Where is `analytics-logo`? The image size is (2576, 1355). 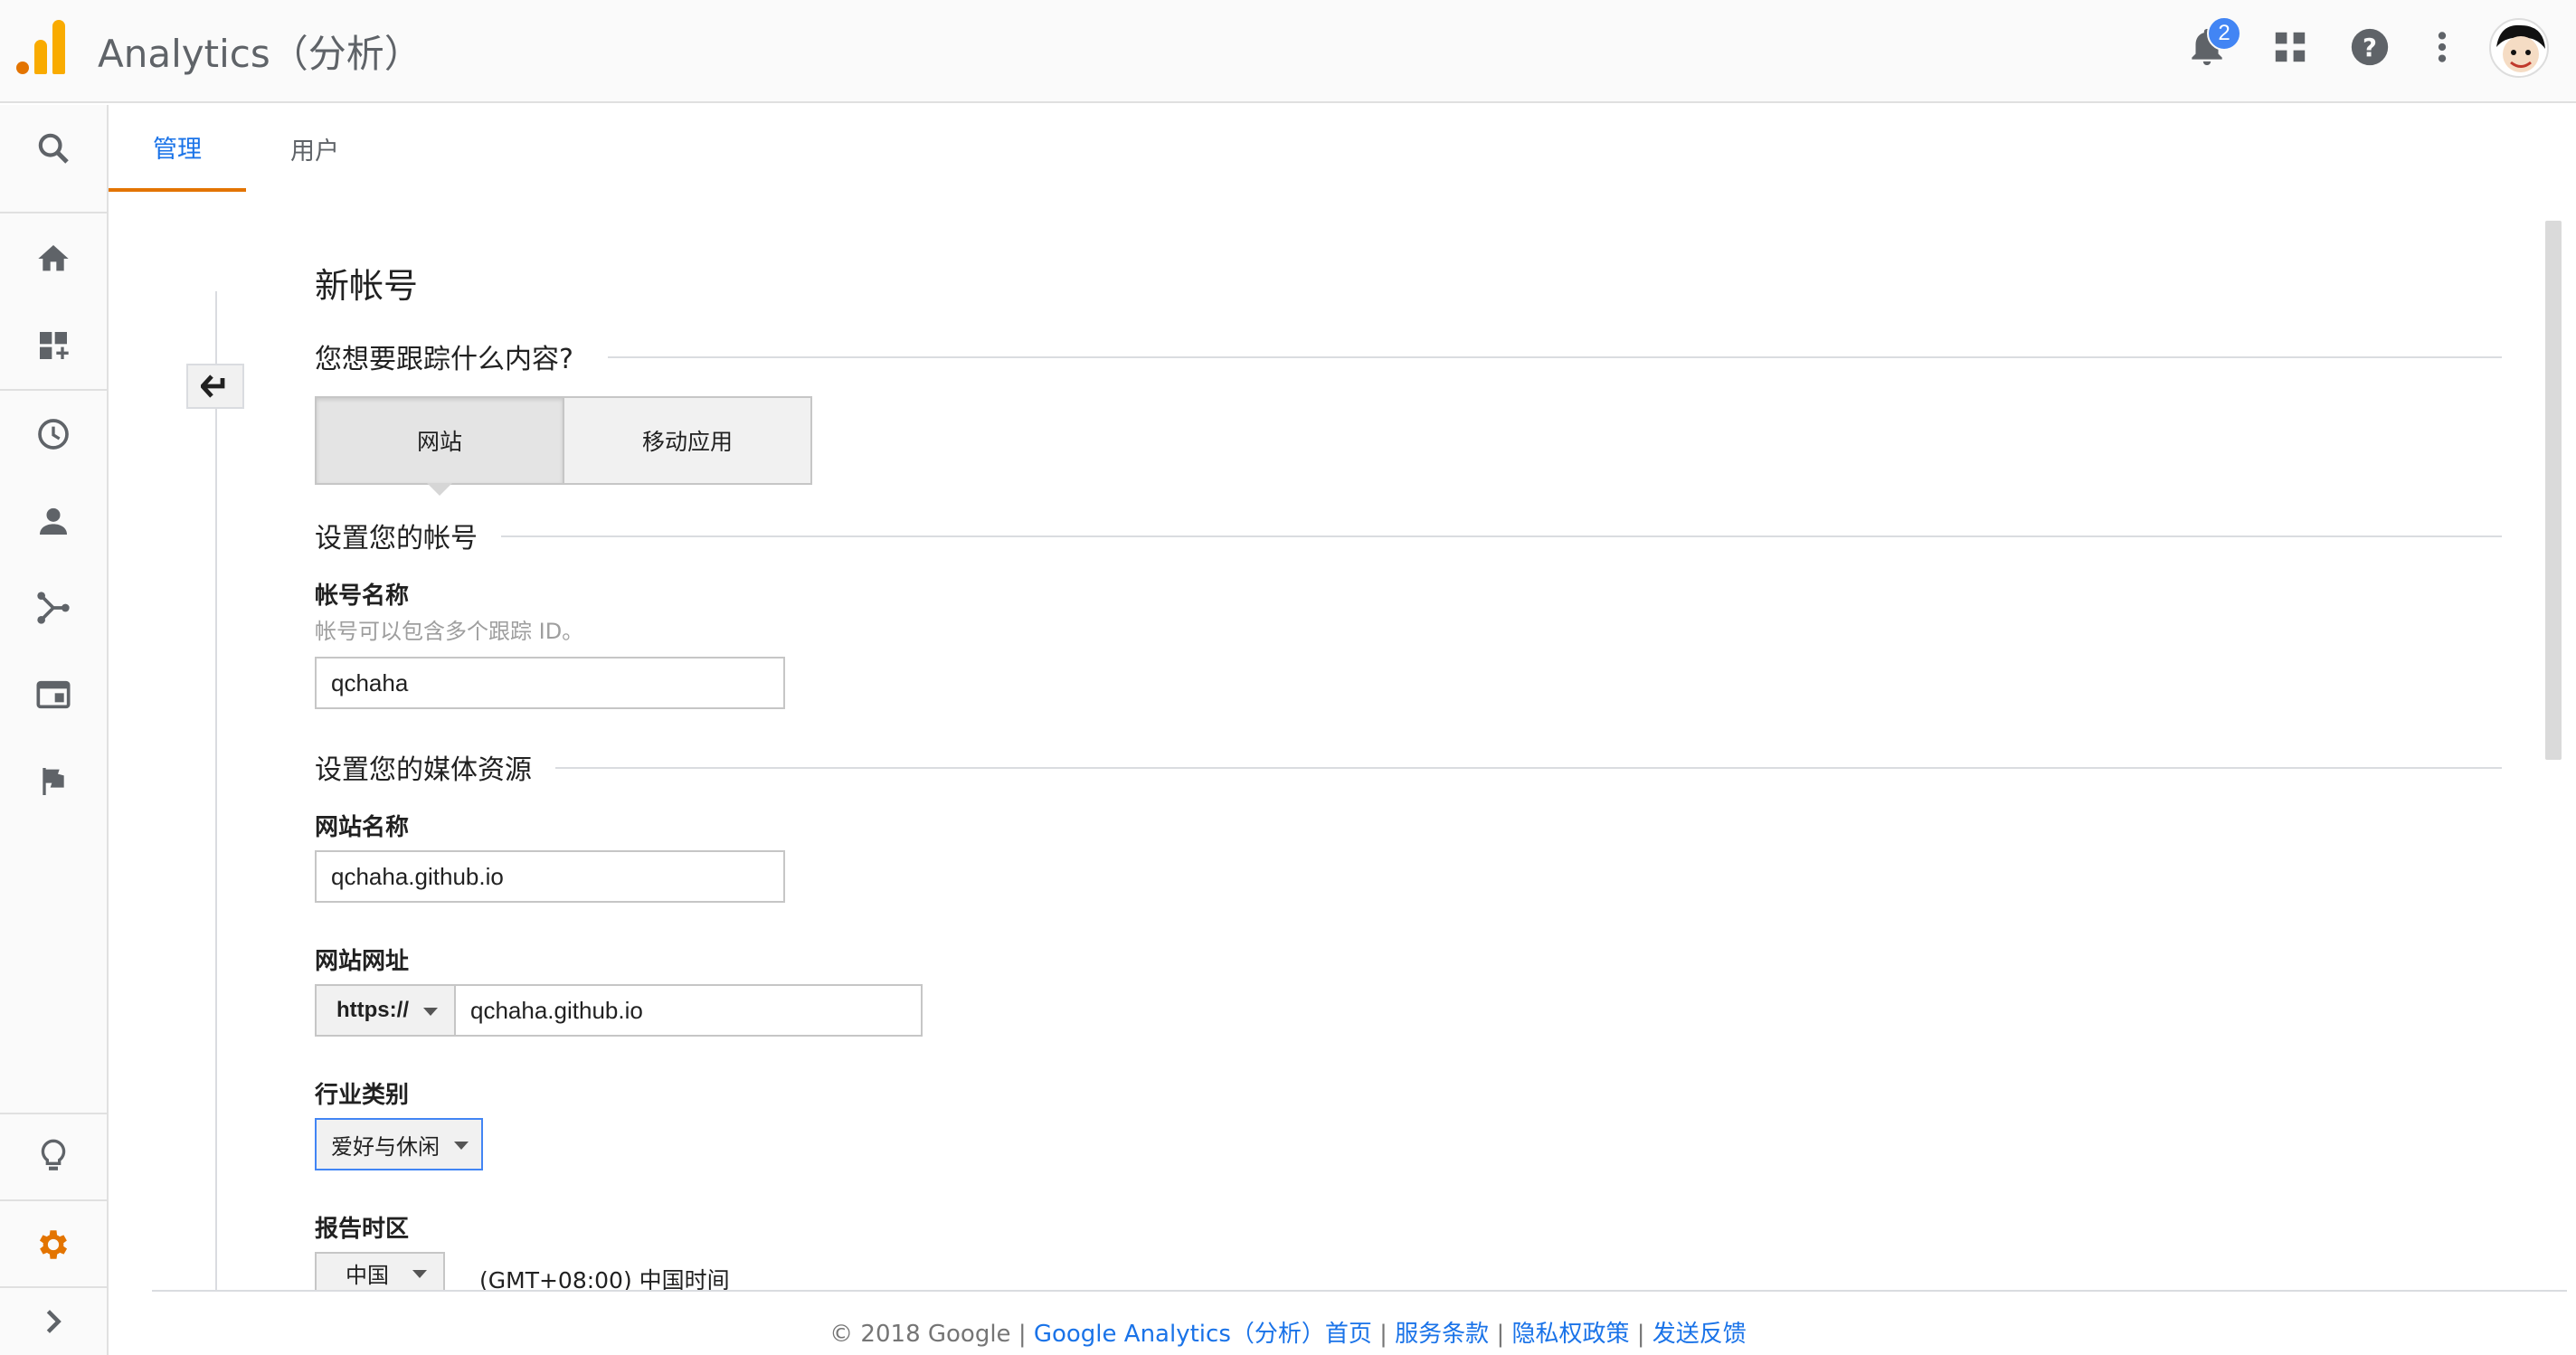 analytics-logo is located at coordinates (40, 47).